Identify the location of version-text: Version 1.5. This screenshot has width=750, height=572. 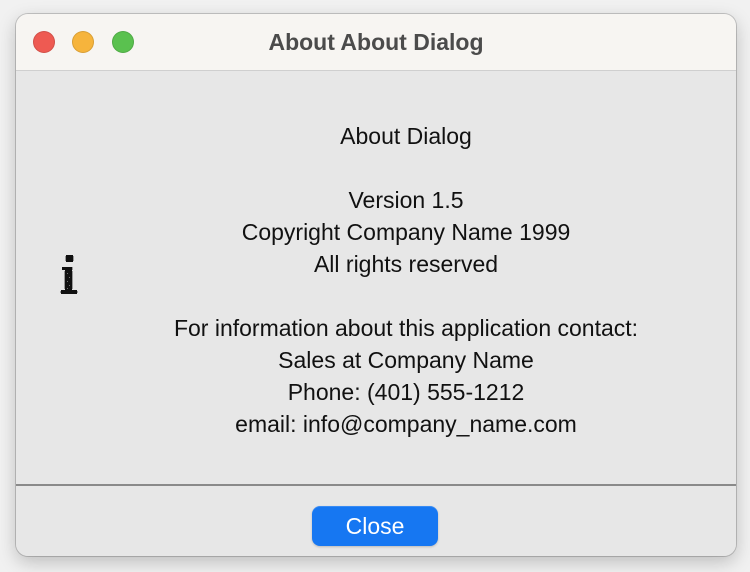
(406, 200).